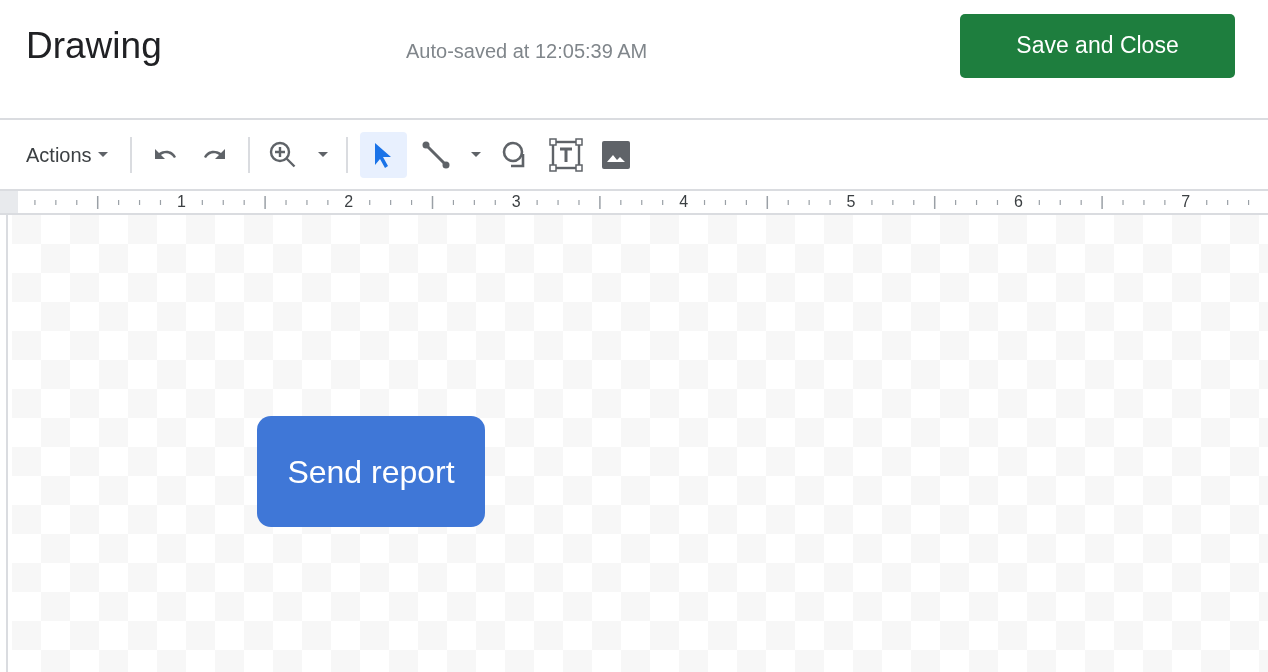  Describe the element at coordinates (1186, 202) in the screenshot. I see `ruler-number: 7` at that location.